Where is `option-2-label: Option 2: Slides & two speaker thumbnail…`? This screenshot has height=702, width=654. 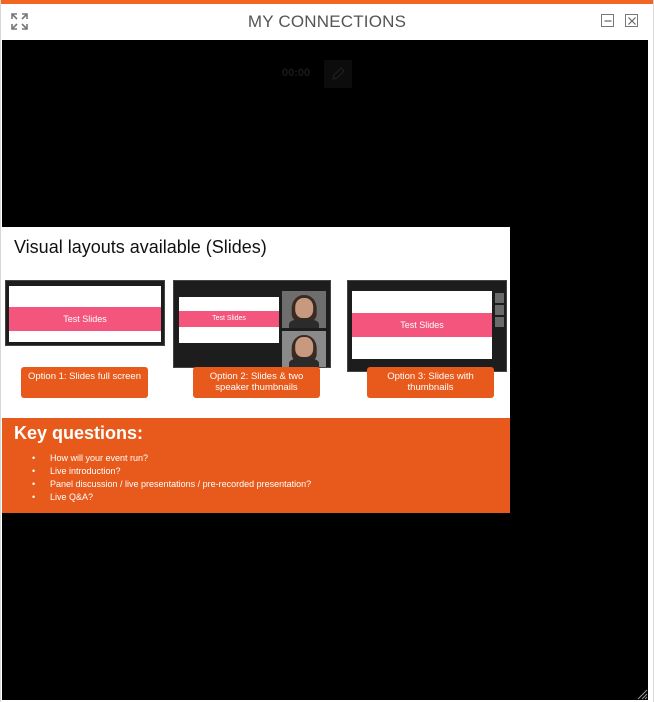 option-2-label: Option 2: Slides & two speaker thumbnail… is located at coordinates (256, 382).